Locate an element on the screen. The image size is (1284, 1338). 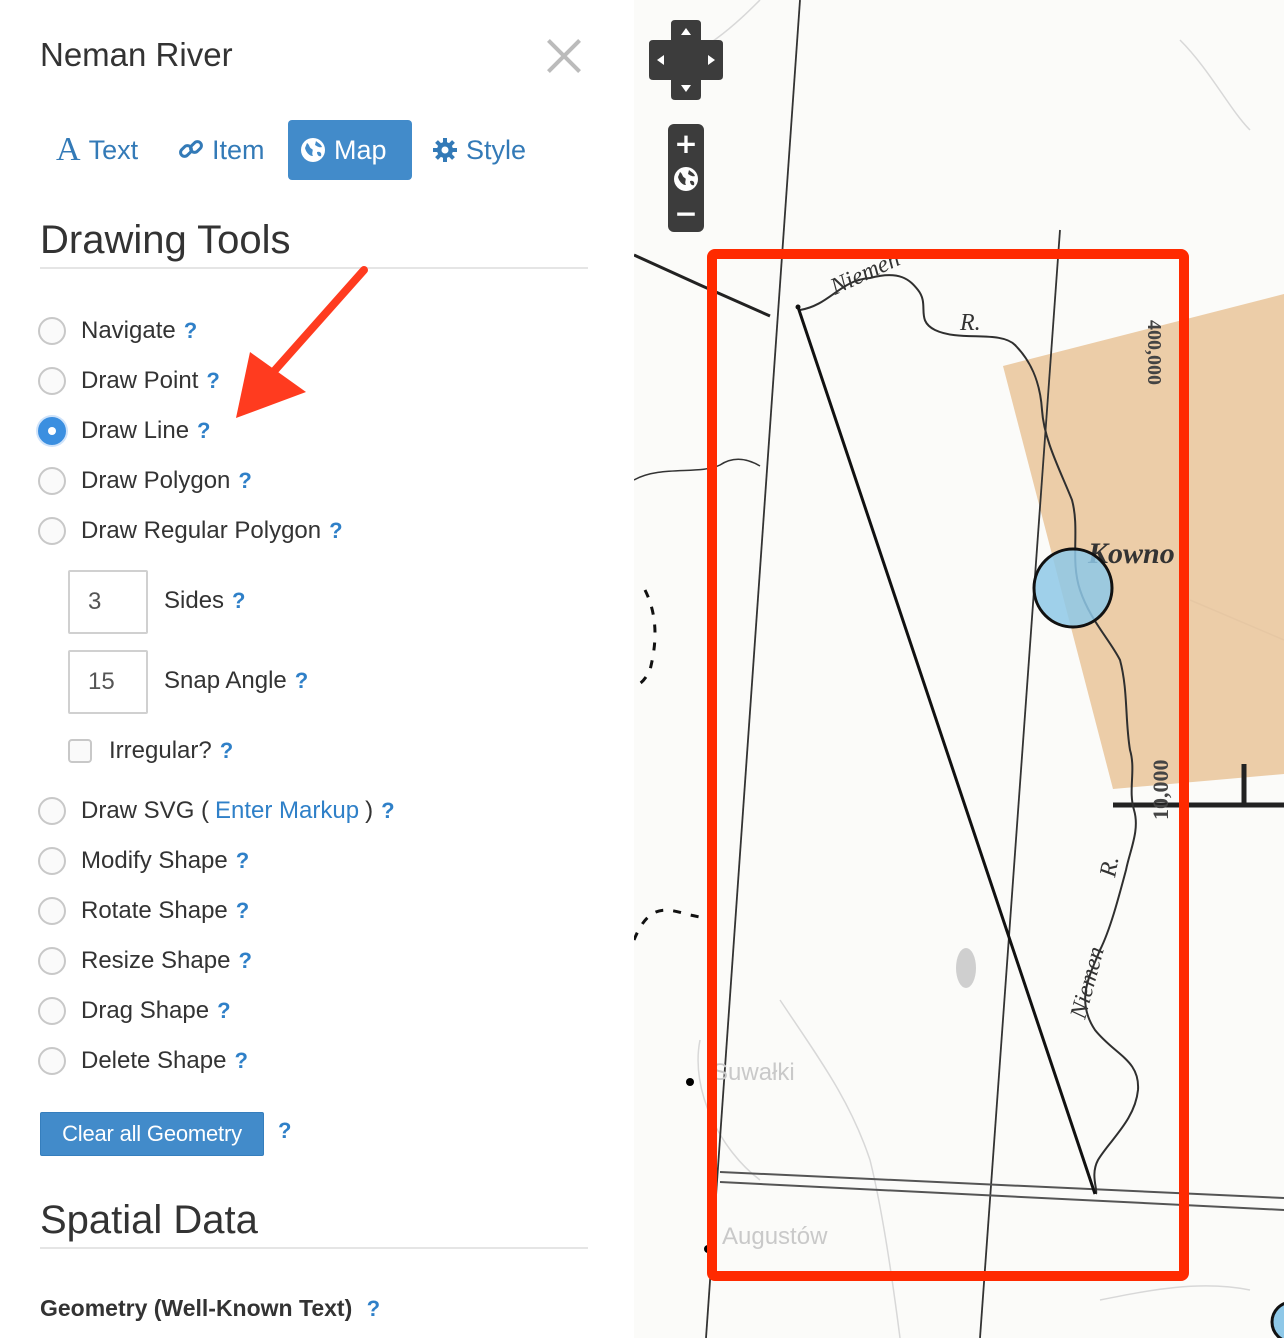
snap-angle-label-row: Snap Angle ? is located at coordinates (236, 681).